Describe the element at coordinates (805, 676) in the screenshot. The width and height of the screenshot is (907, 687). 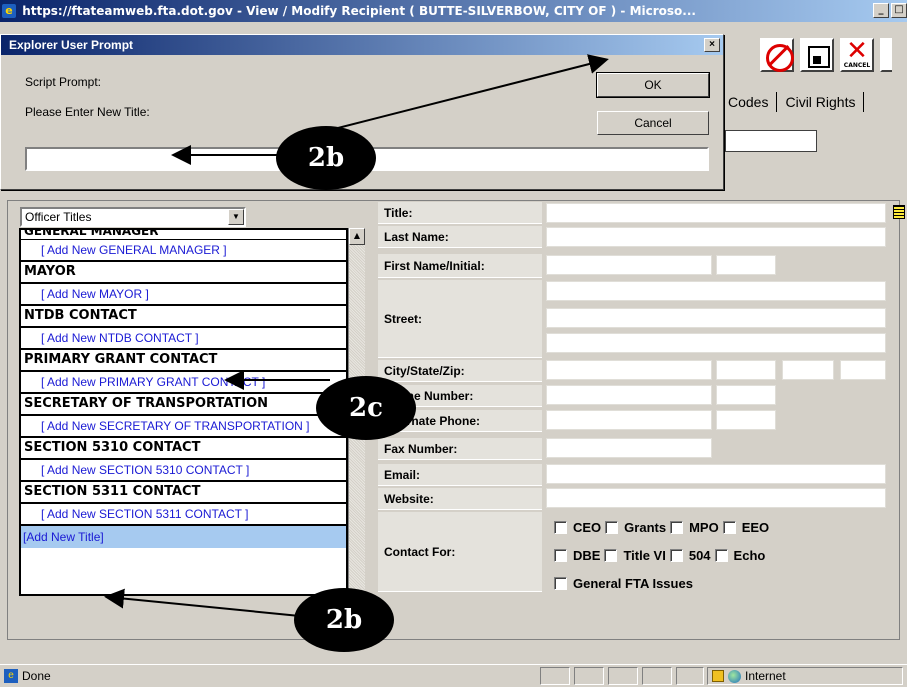
I see `security-zone: Internet` at that location.